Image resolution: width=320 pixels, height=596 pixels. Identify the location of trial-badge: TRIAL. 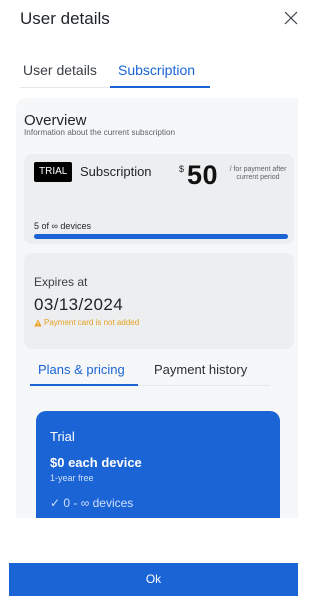
(53, 172).